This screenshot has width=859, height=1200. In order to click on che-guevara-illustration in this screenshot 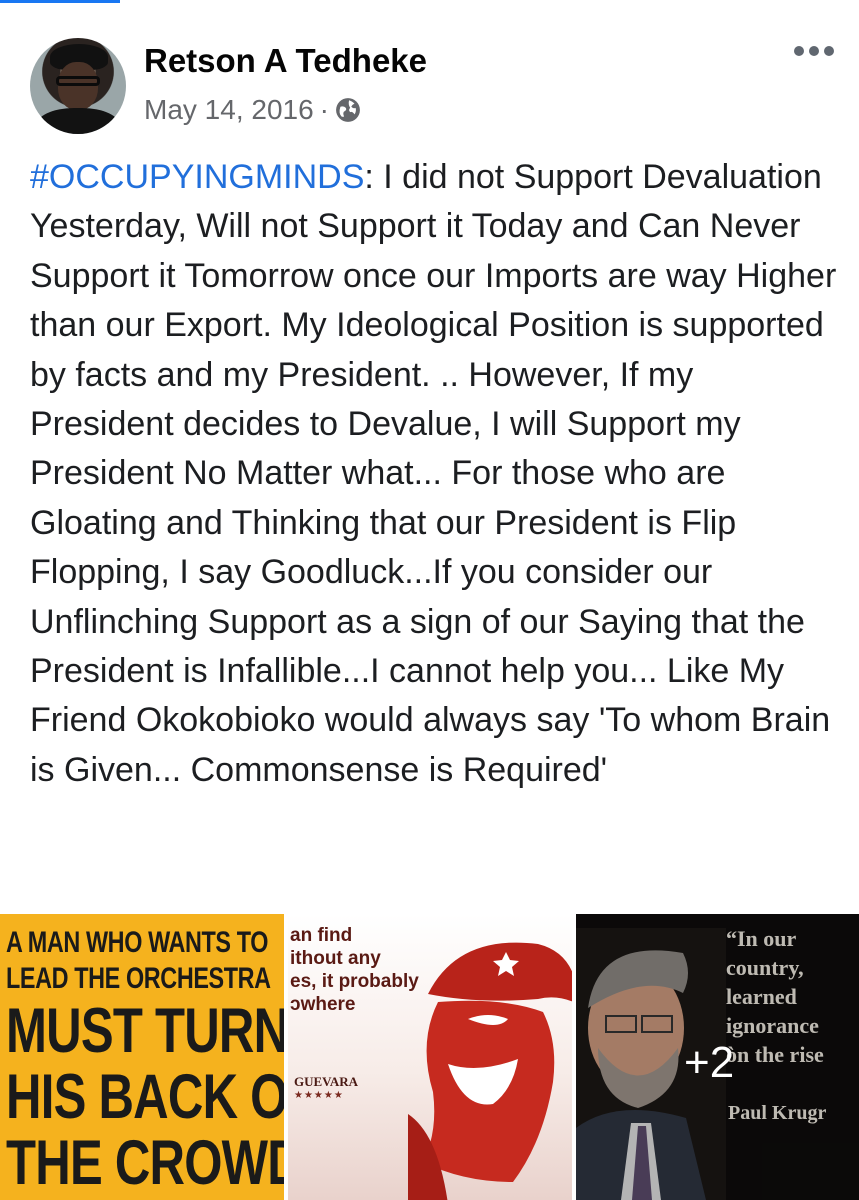, I will do `click(490, 1071)`.